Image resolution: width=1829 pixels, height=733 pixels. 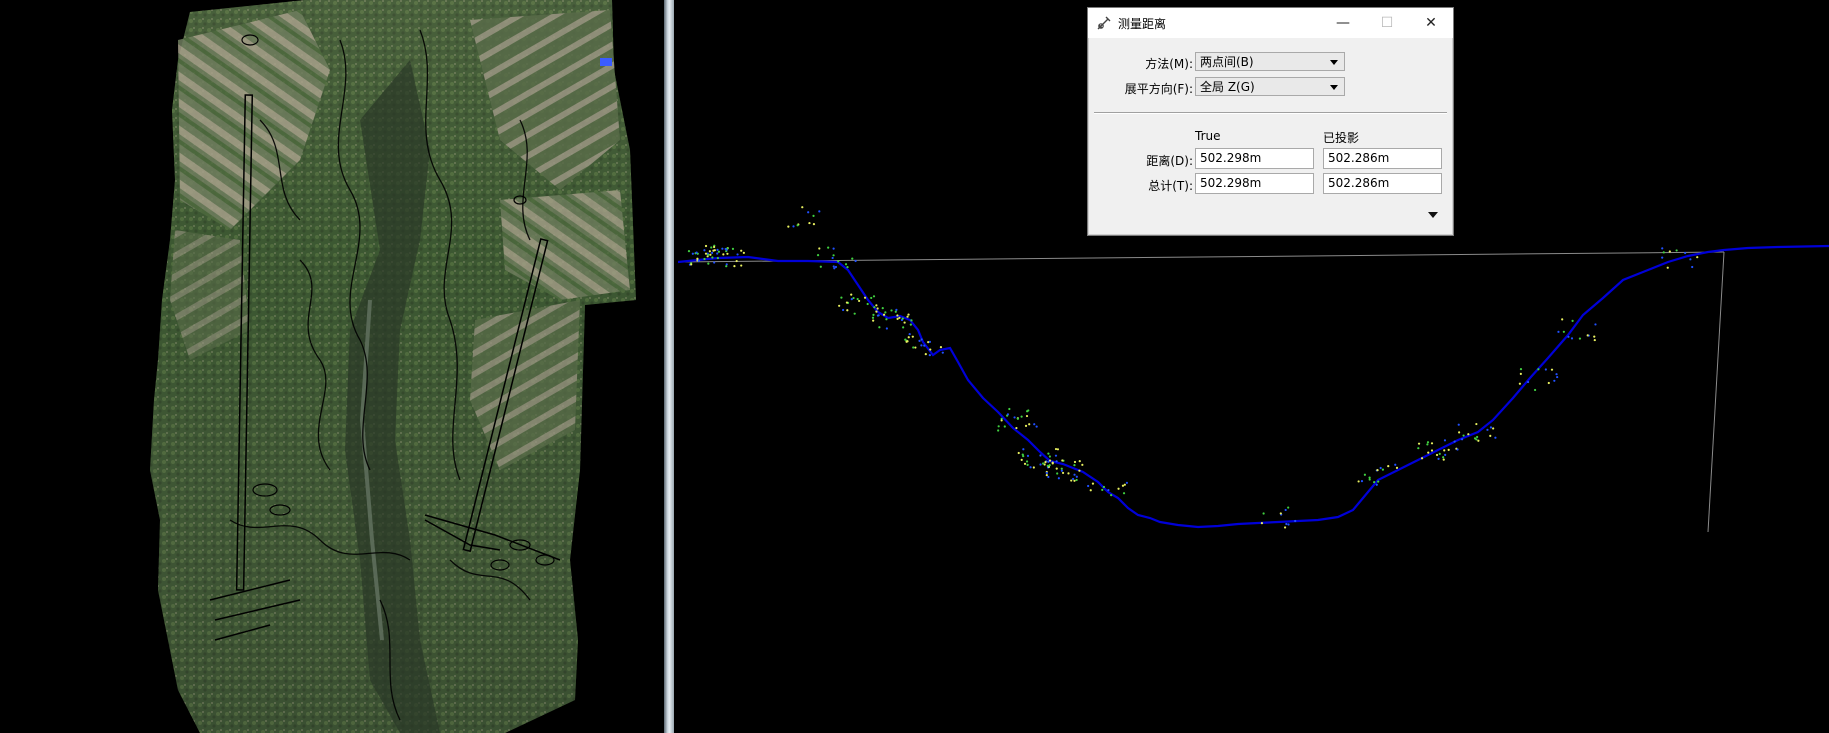 I want to click on flatten-direction-value: 全局 Z(G), so click(x=1227, y=87).